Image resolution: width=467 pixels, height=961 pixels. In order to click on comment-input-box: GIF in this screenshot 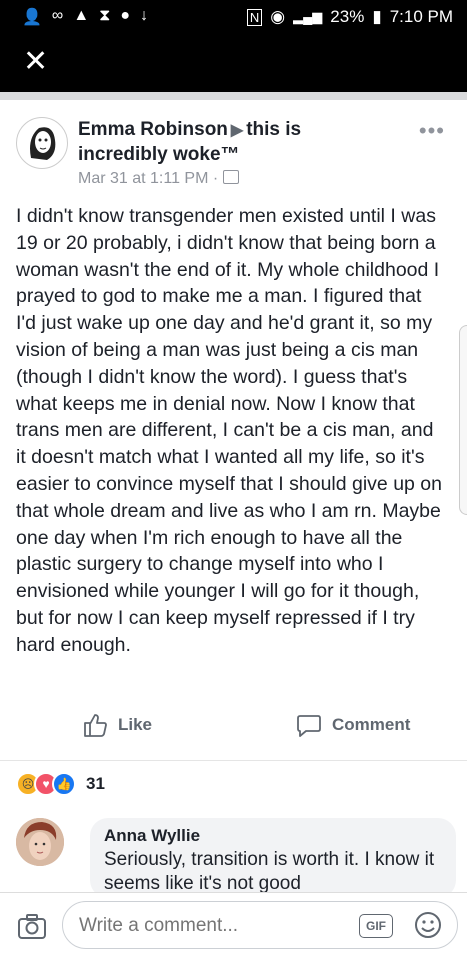, I will do `click(260, 925)`.